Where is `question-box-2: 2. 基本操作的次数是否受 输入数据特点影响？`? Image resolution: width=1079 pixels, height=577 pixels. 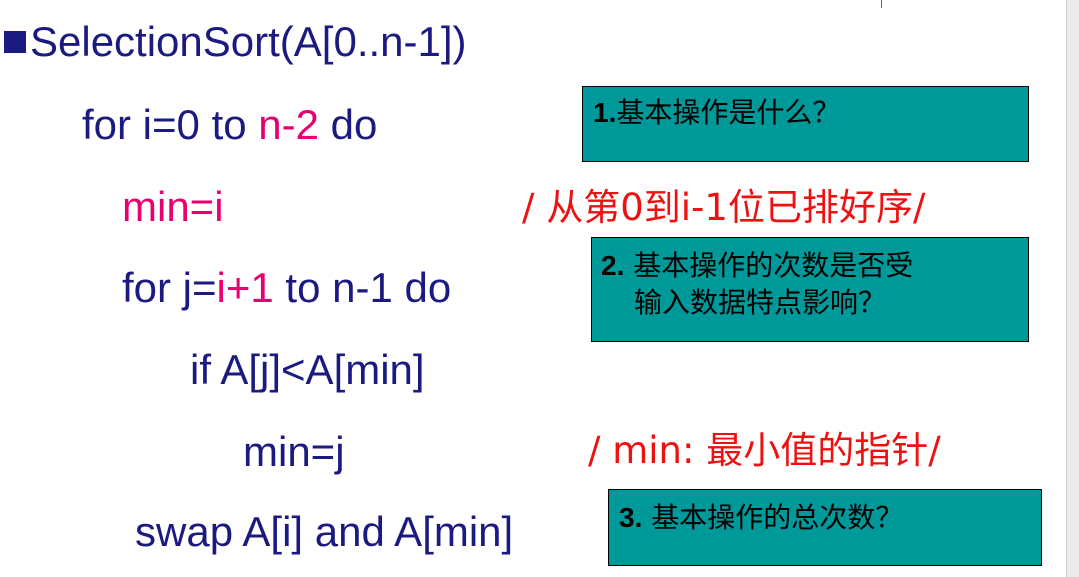 question-box-2: 2. 基本操作的次数是否受 输入数据特点影响？ is located at coordinates (810, 289).